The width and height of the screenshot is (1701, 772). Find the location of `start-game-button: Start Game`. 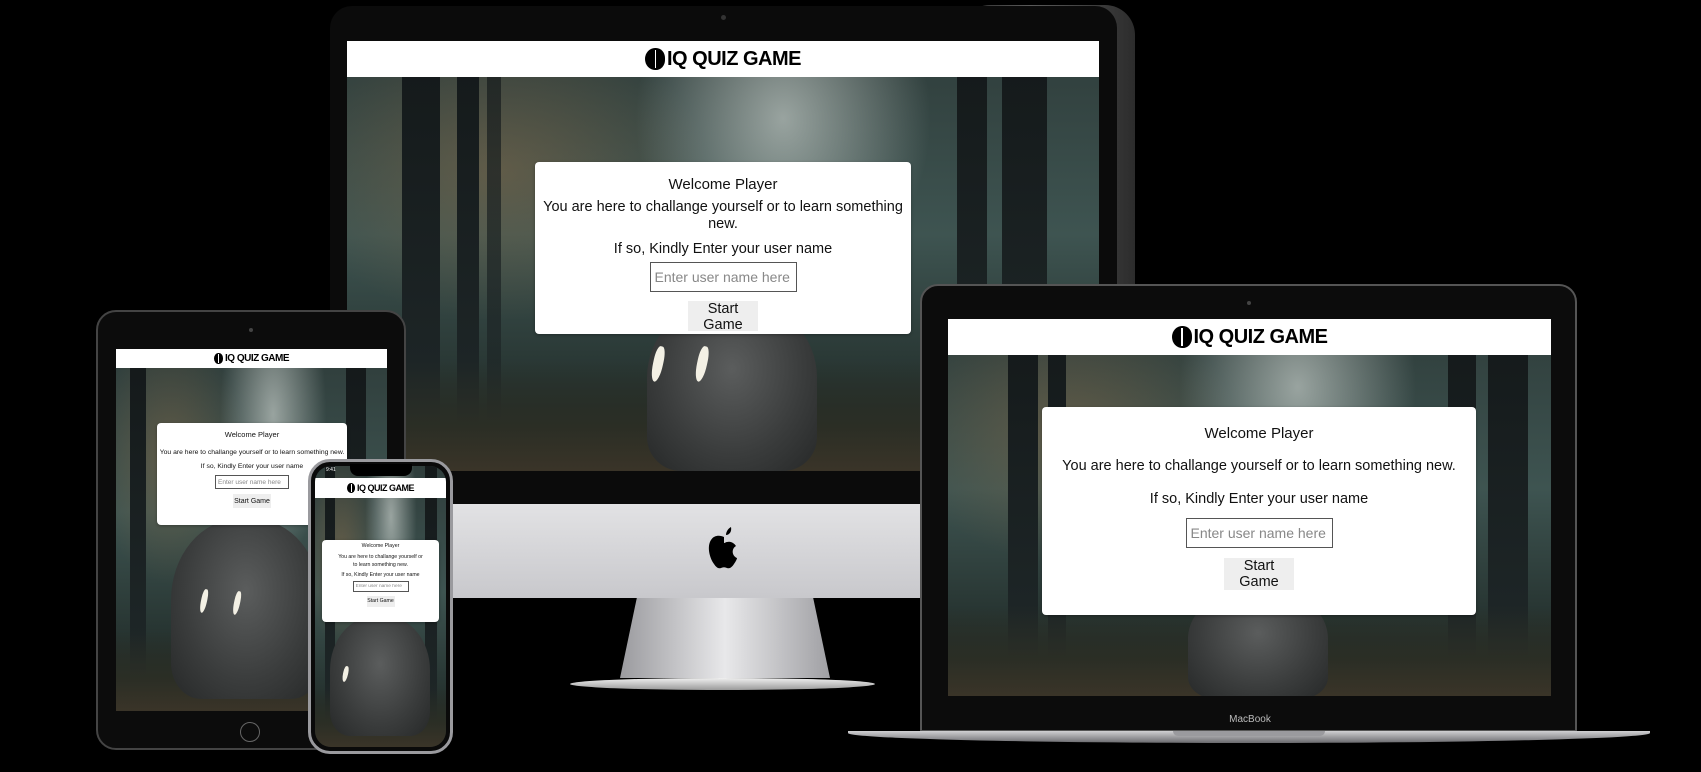

start-game-button: Start Game is located at coordinates (380, 601).